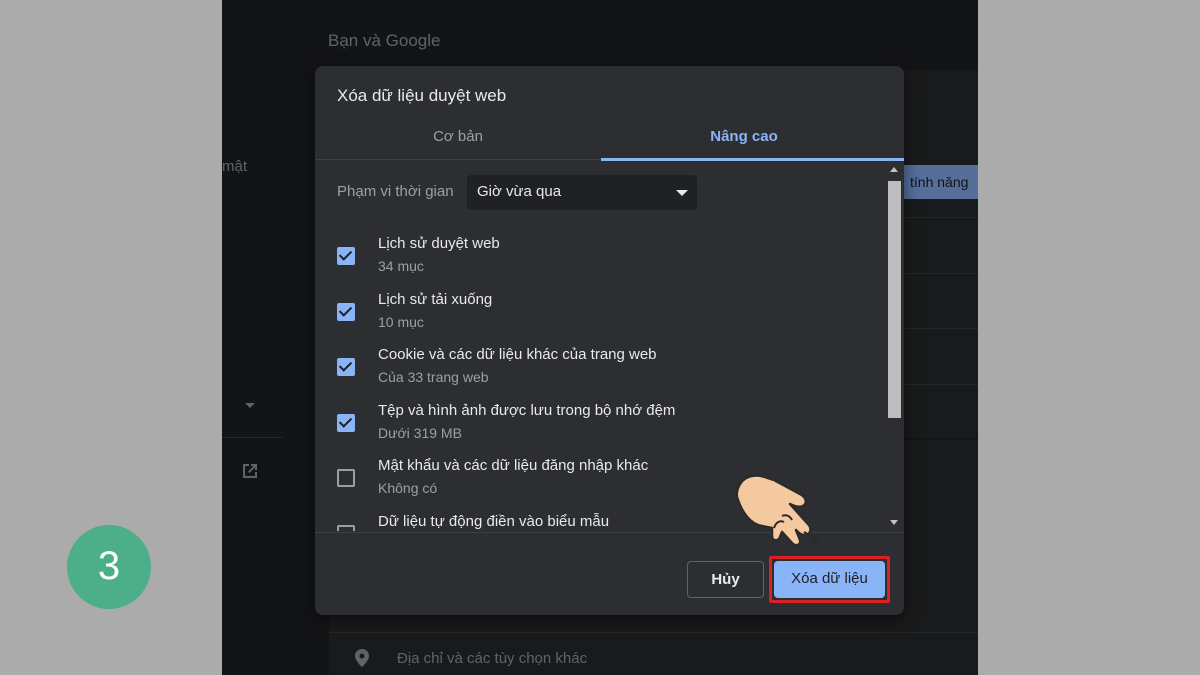  What do you see at coordinates (582, 192) in the screenshot?
I see `time-range-select: Giờ vừa qua` at bounding box center [582, 192].